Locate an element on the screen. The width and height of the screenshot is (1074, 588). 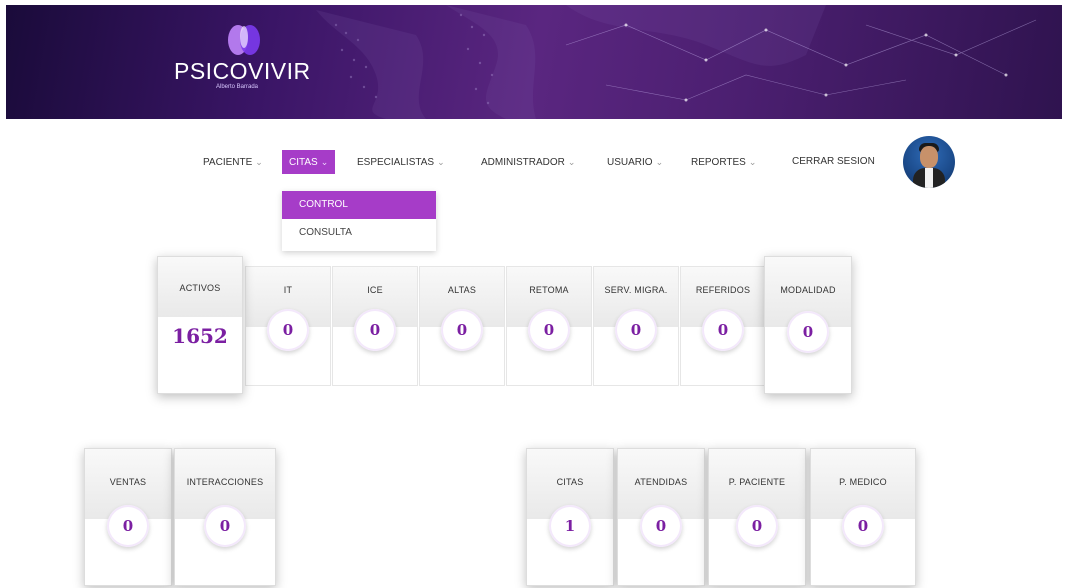
nav-item-label: REPORTES is located at coordinates (718, 162).